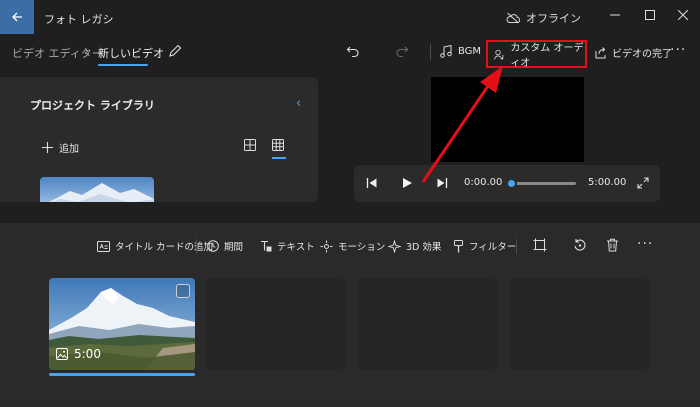 This screenshot has width=700, height=407. I want to click on person-audio-icon, so click(499, 54).